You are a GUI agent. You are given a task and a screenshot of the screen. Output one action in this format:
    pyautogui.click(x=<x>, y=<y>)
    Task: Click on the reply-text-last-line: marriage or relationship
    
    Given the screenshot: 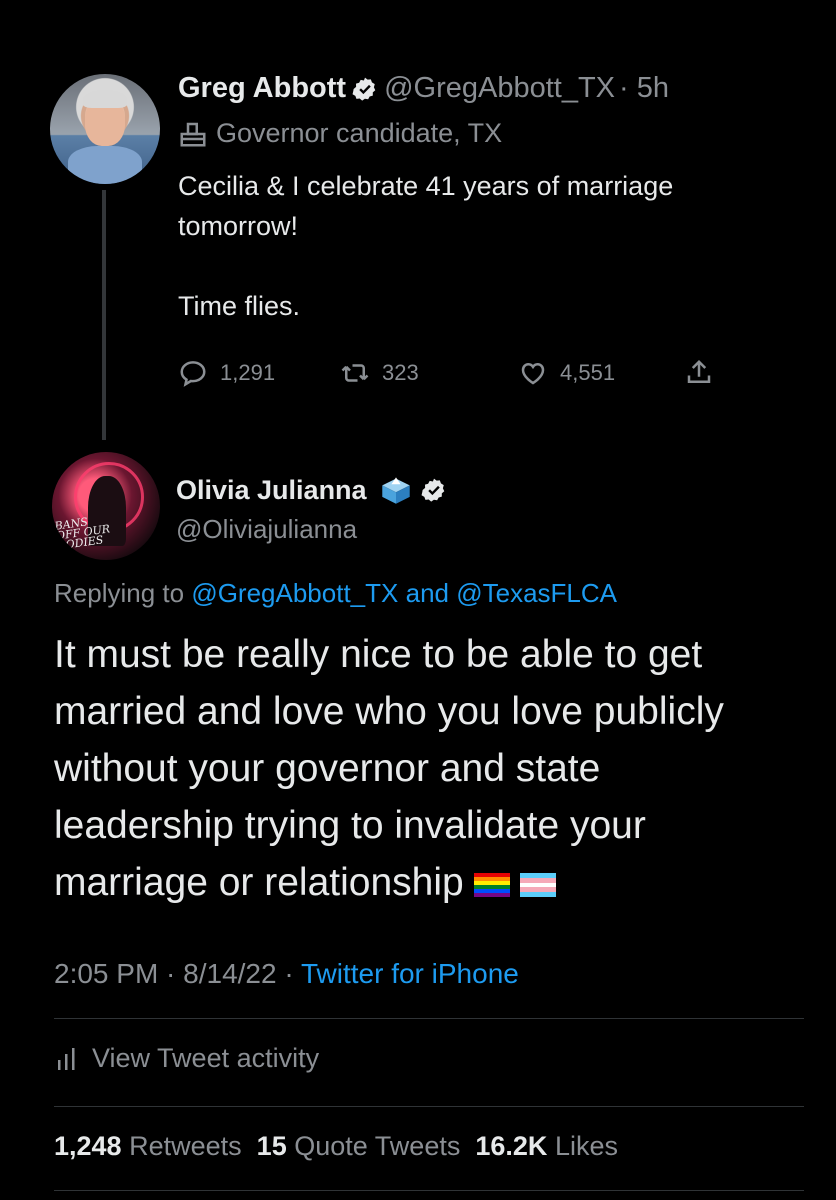 What is the action you would take?
    pyautogui.click(x=429, y=882)
    